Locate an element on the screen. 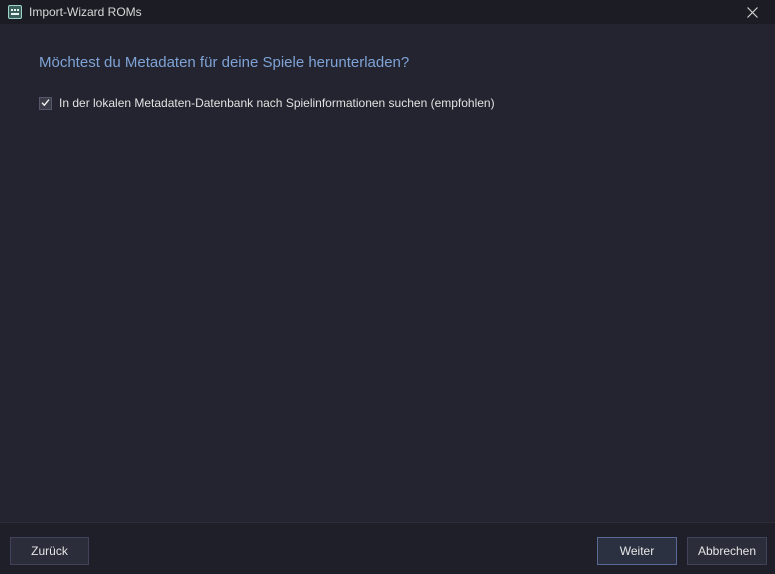 The width and height of the screenshot is (775, 574). metadata-search-checkbox is located at coordinates (45, 103).